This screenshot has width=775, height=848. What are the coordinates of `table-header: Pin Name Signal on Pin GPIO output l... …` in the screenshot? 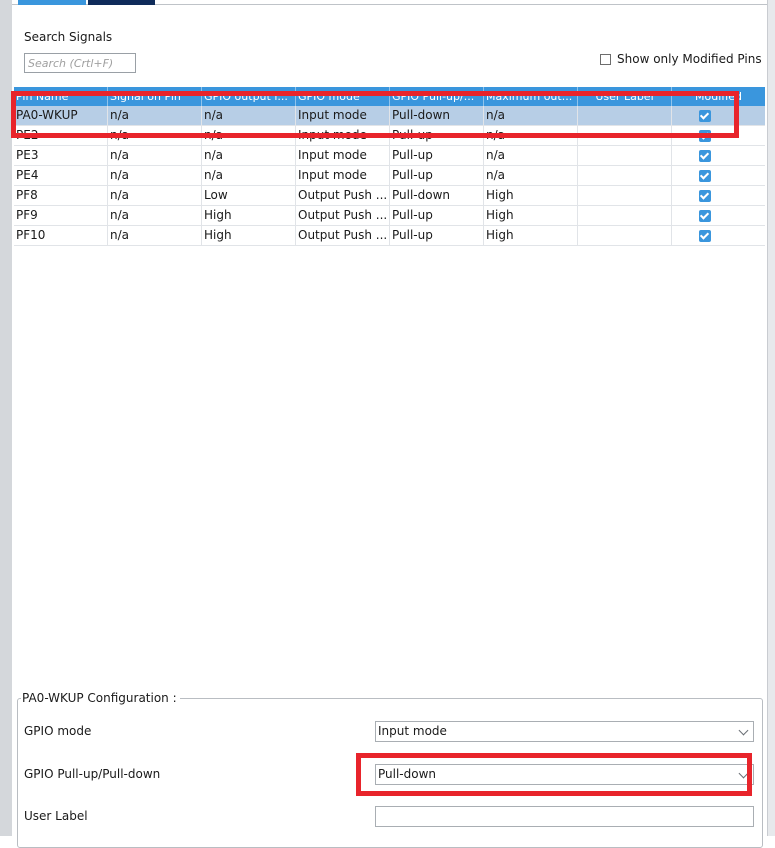 It's located at (389, 96).